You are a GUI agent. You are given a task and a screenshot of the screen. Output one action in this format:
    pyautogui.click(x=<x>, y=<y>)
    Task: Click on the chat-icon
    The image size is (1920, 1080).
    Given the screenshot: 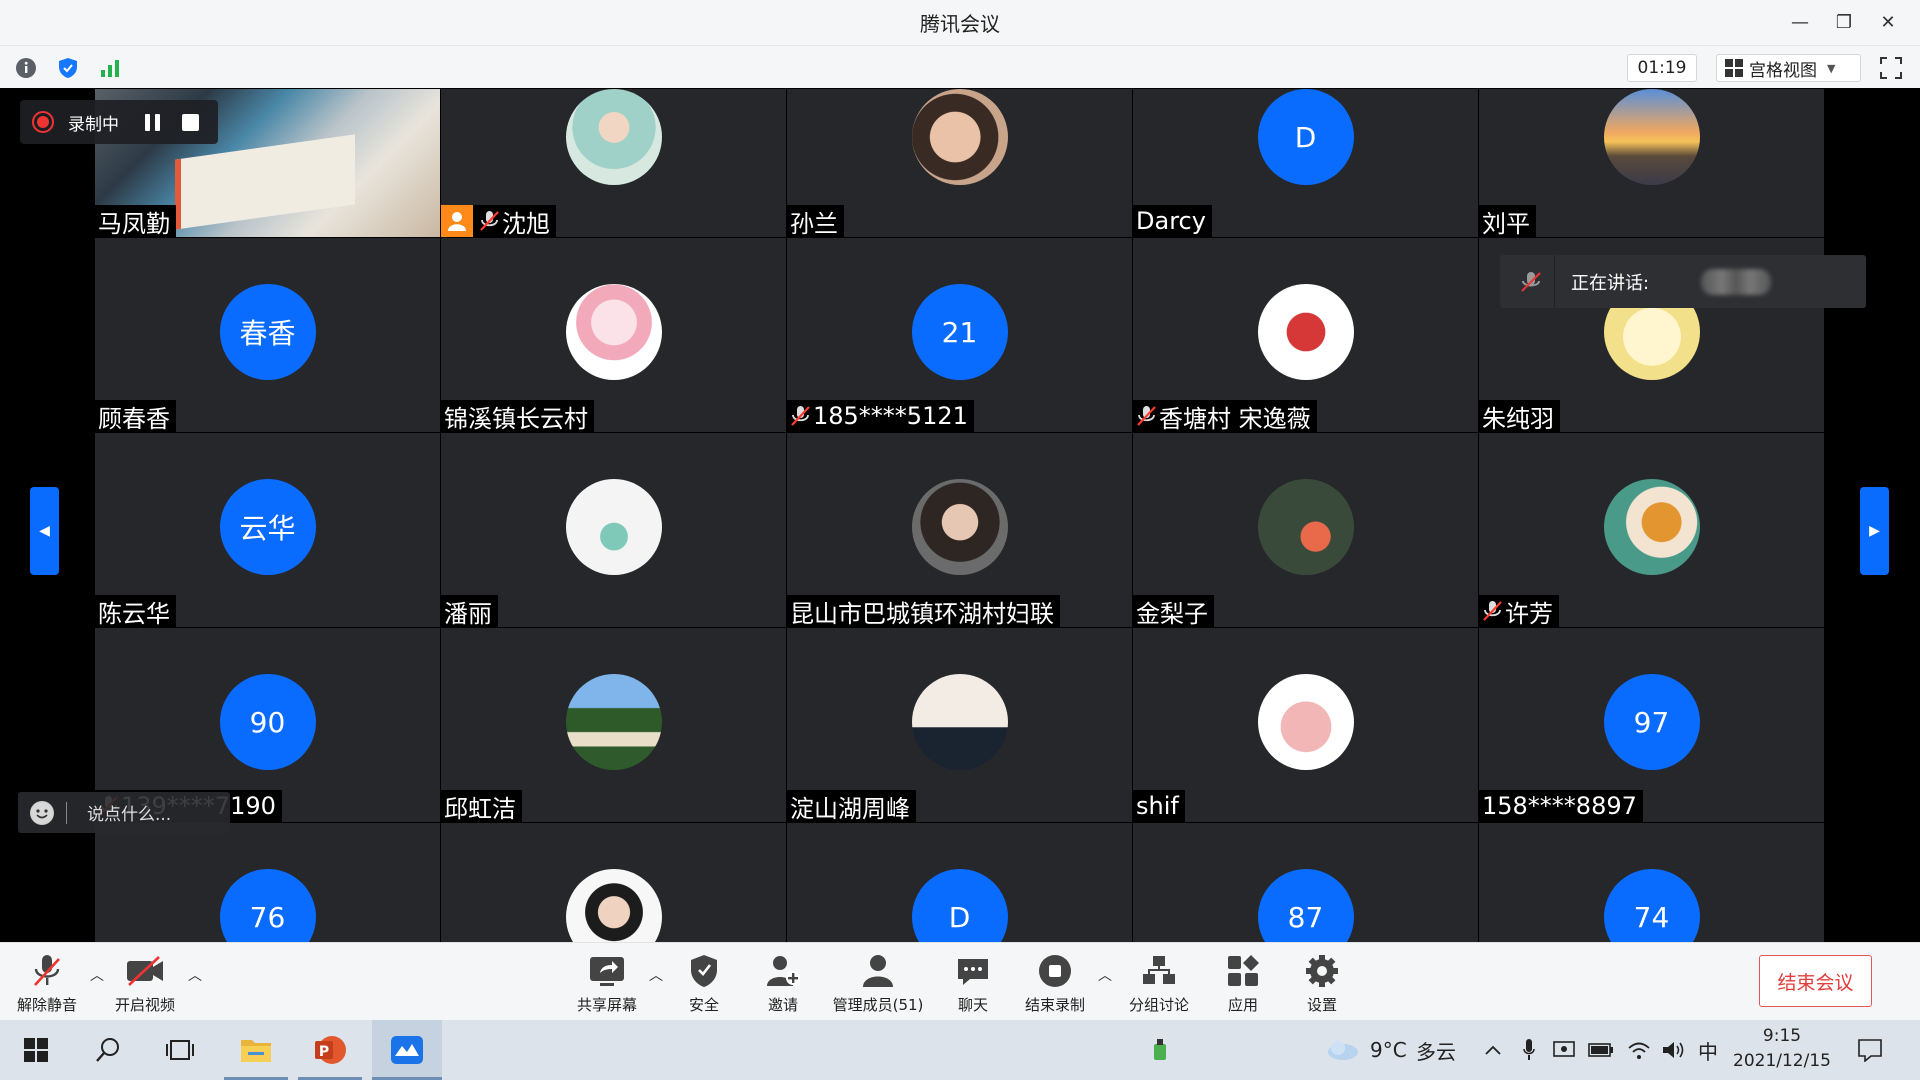 What is the action you would take?
    pyautogui.click(x=973, y=972)
    